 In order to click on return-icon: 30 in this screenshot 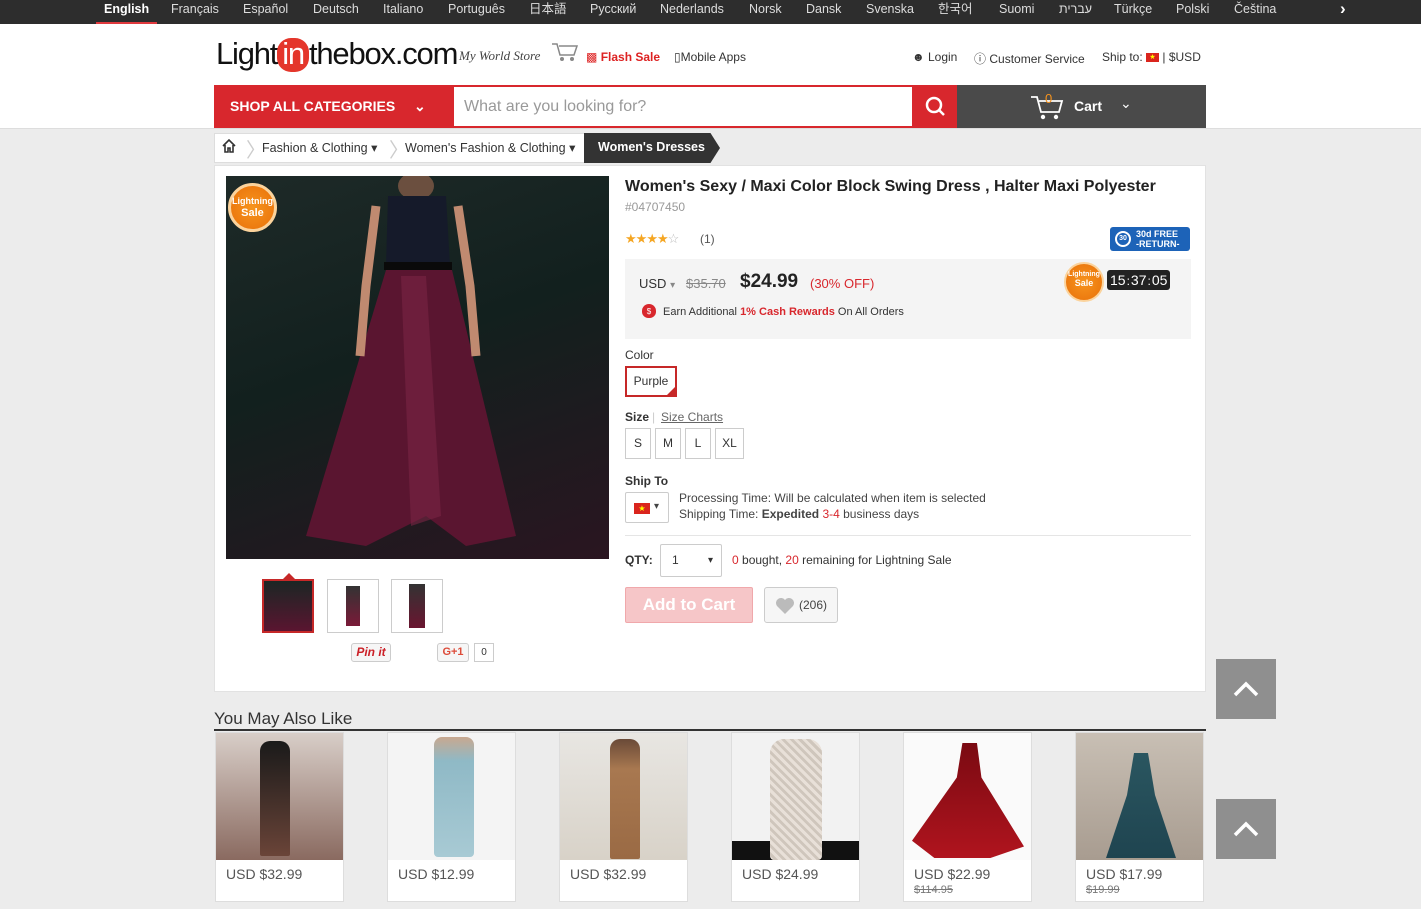, I will do `click(1123, 239)`.